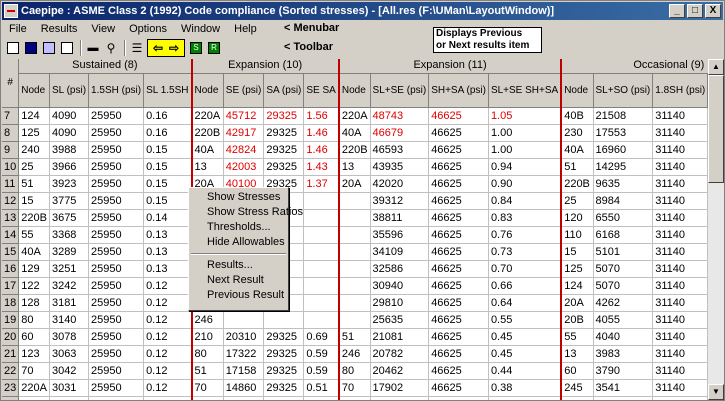  I want to click on table-cell: 14295, so click(623, 167).